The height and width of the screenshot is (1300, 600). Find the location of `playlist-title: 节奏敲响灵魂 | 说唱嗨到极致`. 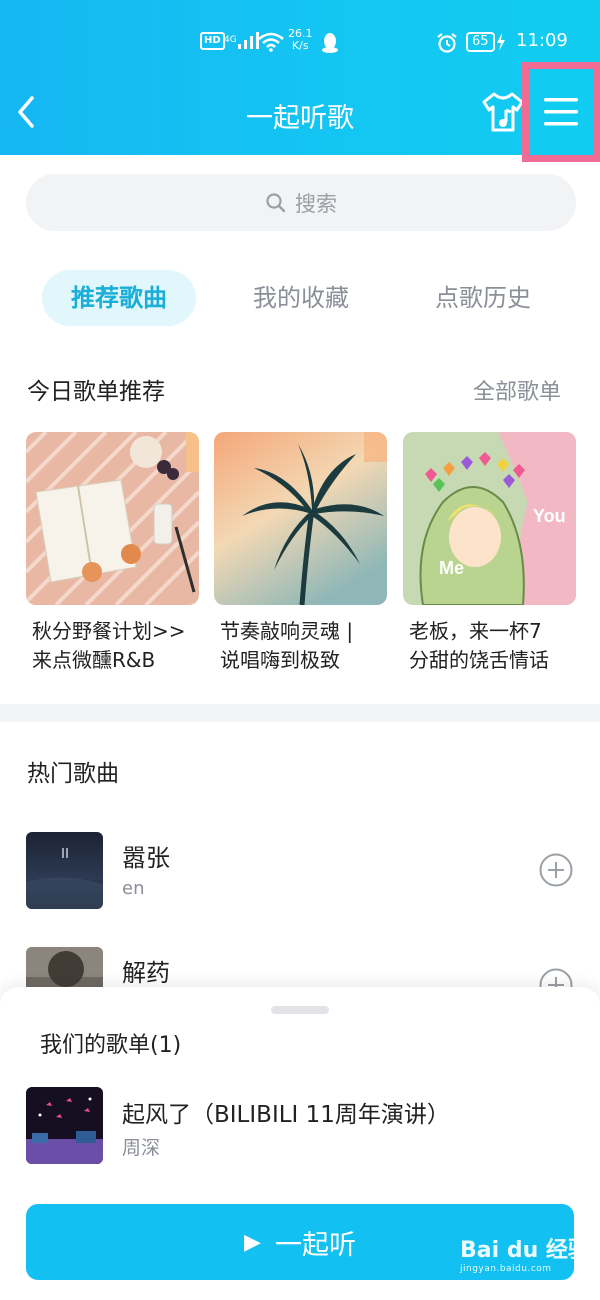

playlist-title: 节奏敲响灵魂 | 说唱嗨到极致 is located at coordinates (300, 646).